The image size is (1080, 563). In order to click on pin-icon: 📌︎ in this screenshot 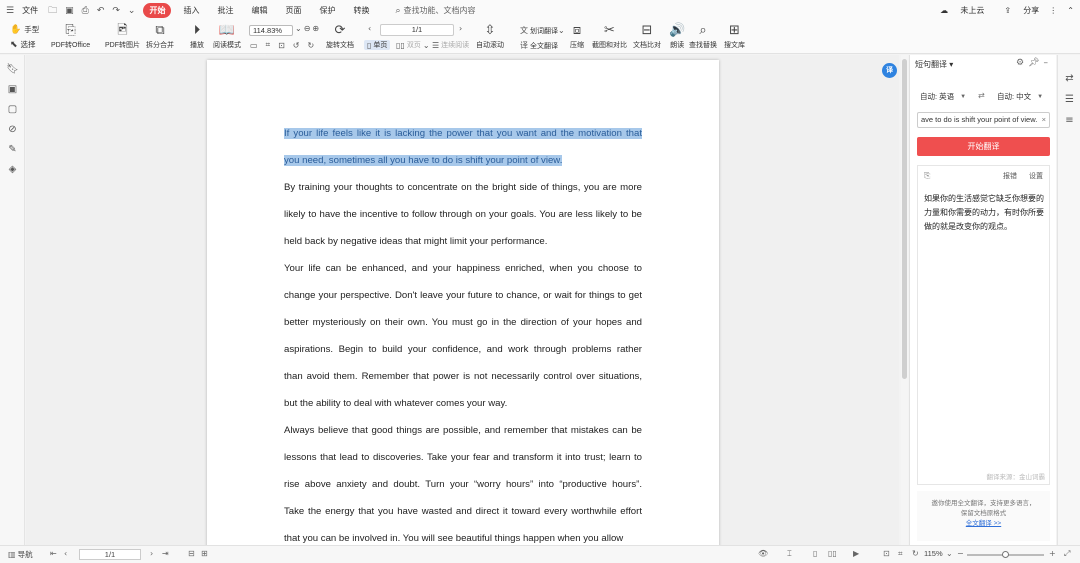, I will do `click(1035, 63)`.